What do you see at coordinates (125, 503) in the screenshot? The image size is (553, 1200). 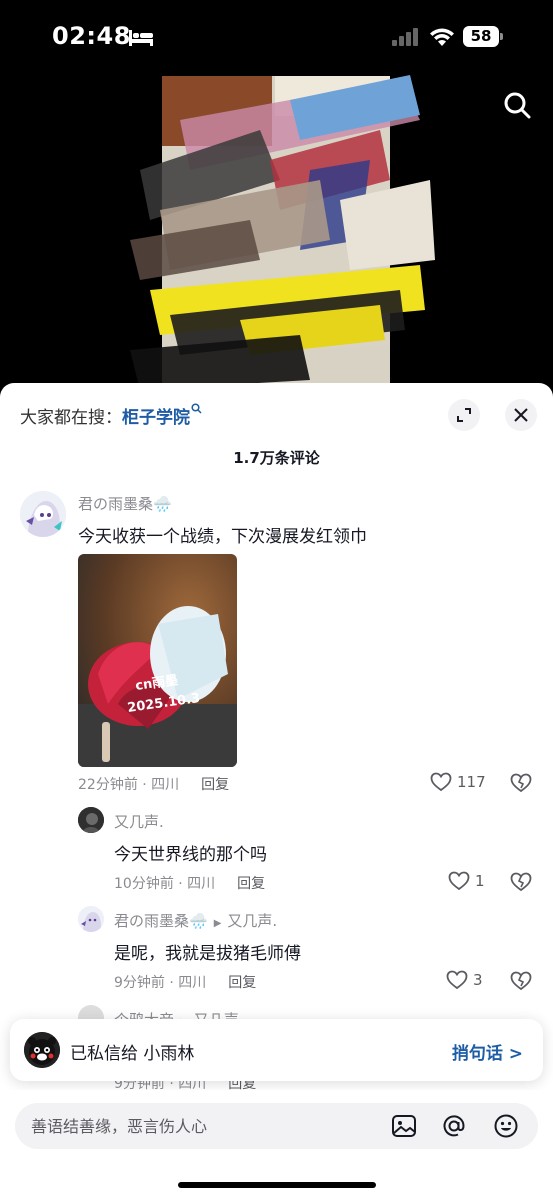 I see `comment-username: 君の雨墨桑🌧️` at bounding box center [125, 503].